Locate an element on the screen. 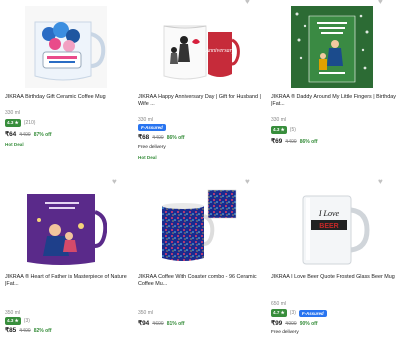 This screenshot has width=400, height=340. image-caption: Anniversary is located at coordinates (219, 51).